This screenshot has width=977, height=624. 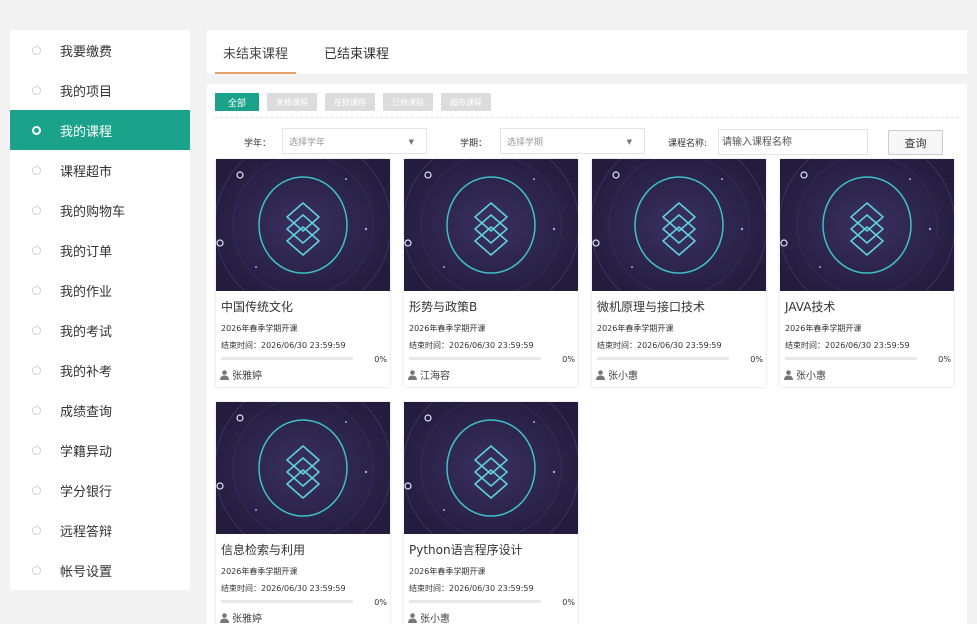 I want to click on sidebar-item-course-market: 课程超市, so click(x=100, y=170).